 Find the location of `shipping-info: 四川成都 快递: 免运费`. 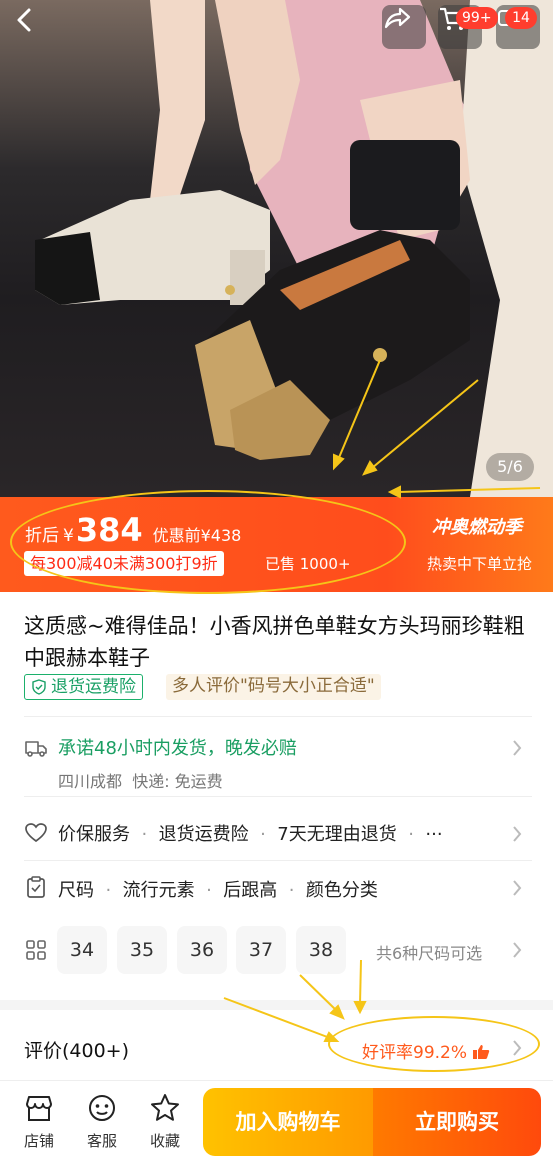

shipping-info: 四川成都 快递: 免运费 is located at coordinates (140, 780).